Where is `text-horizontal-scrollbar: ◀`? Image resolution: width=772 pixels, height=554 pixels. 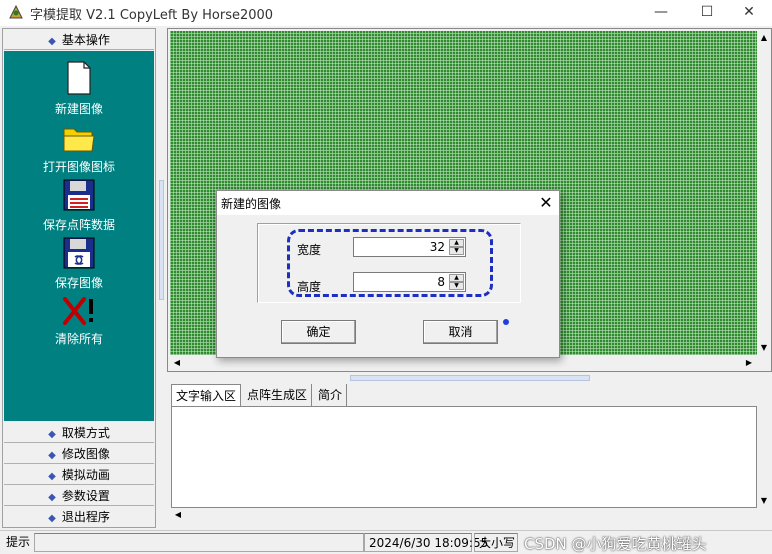 text-horizontal-scrollbar: ◀ is located at coordinates (464, 515).